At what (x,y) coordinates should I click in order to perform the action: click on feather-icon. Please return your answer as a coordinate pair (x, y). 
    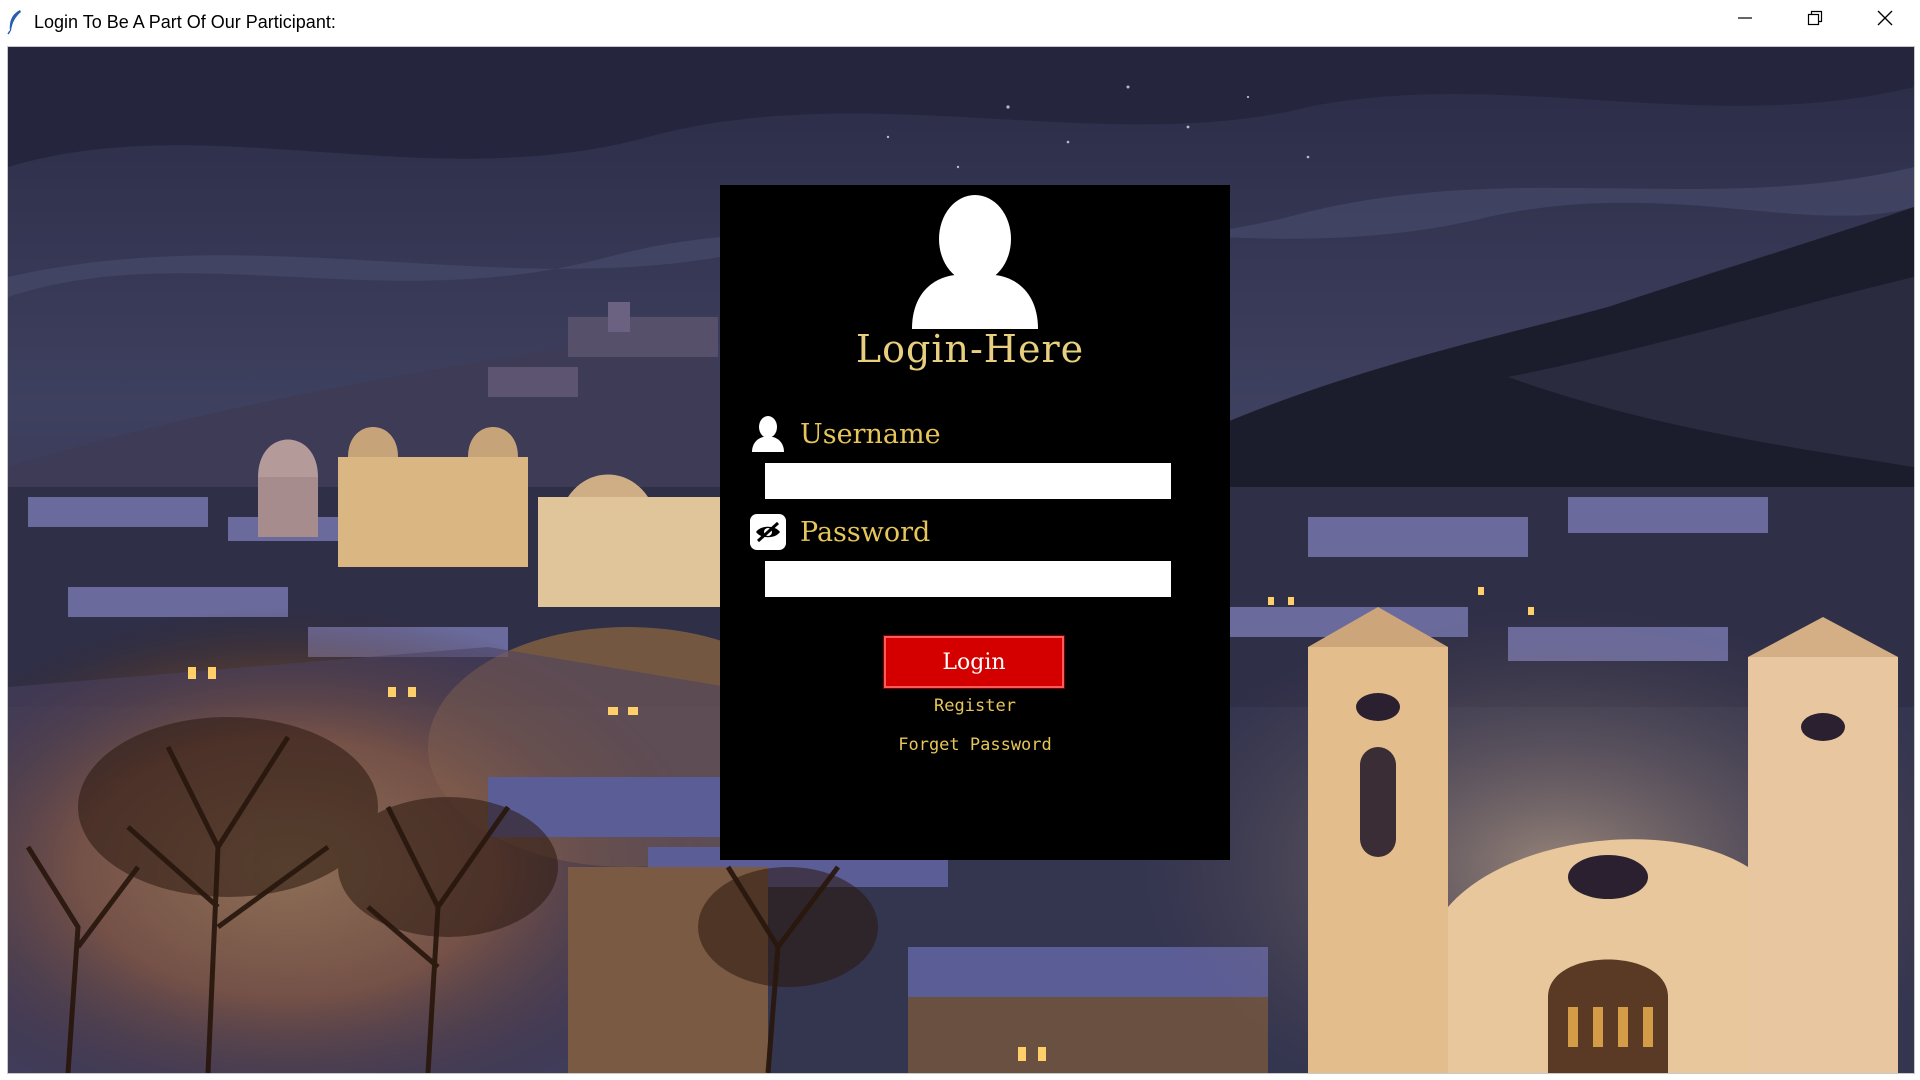
    Looking at the image, I should click on (14, 22).